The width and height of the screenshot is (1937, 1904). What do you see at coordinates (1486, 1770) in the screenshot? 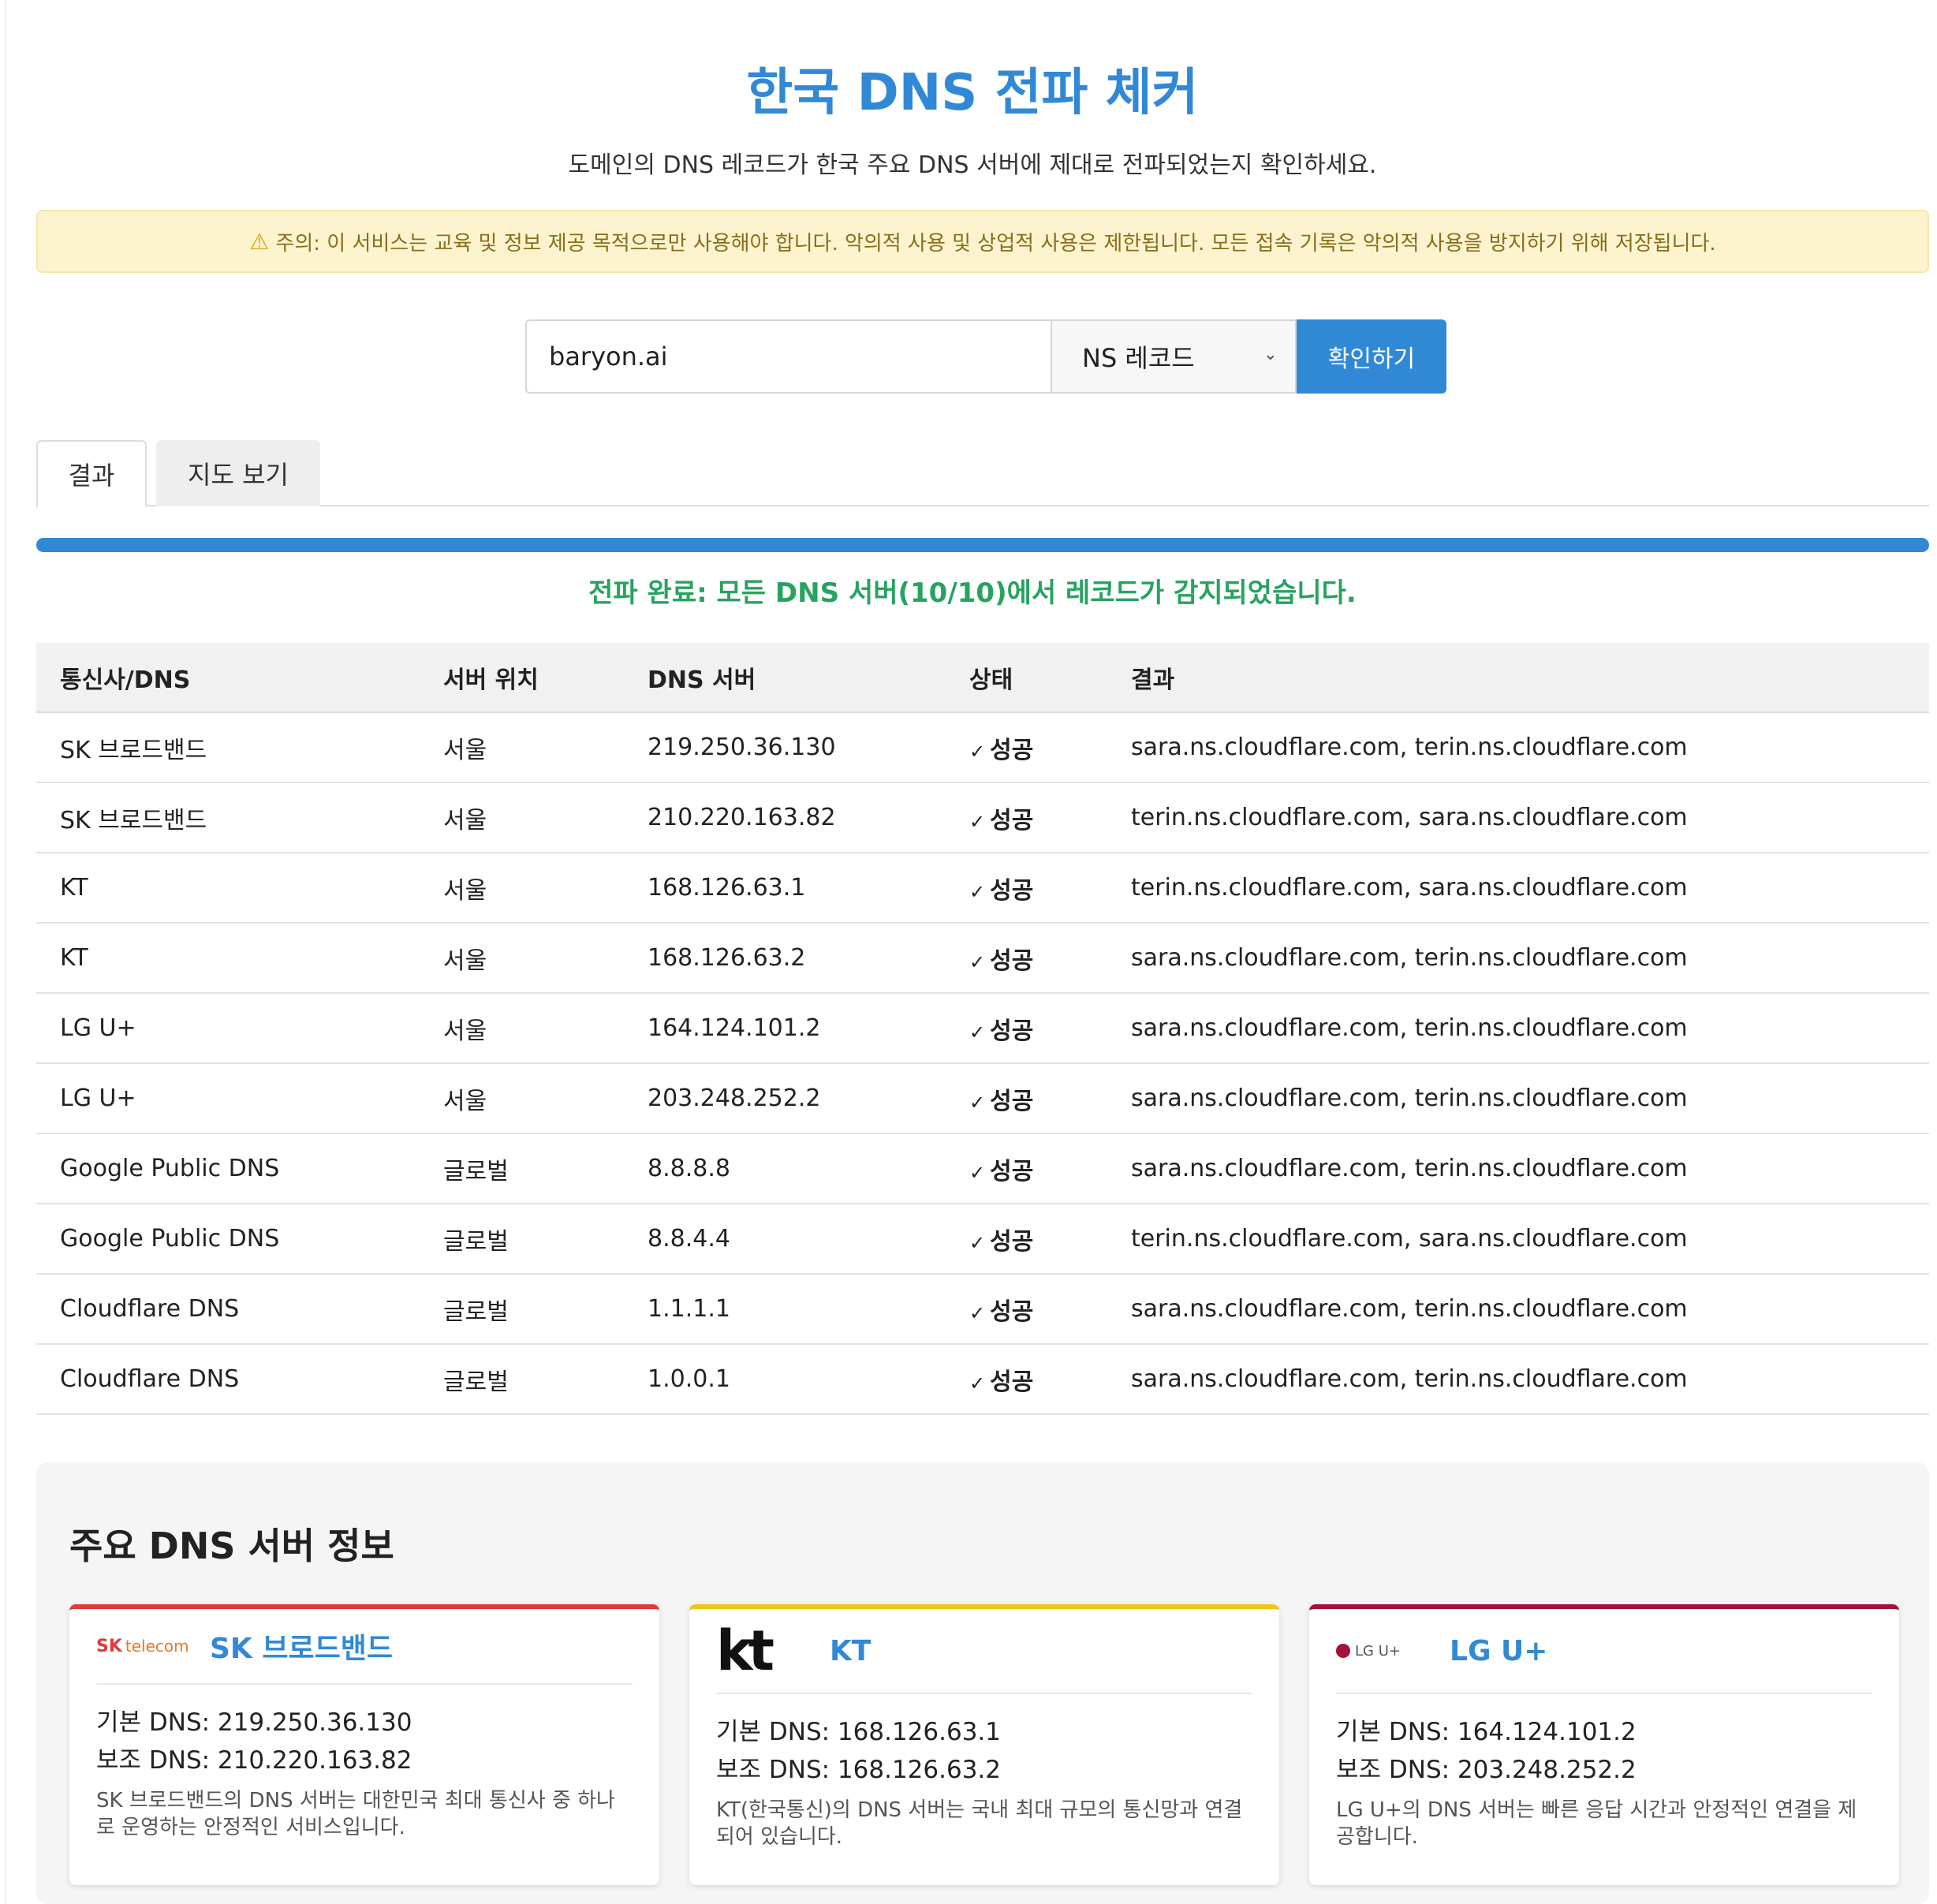
I see `secondary-dns: 보조 DNS: 203.248.252.2` at bounding box center [1486, 1770].